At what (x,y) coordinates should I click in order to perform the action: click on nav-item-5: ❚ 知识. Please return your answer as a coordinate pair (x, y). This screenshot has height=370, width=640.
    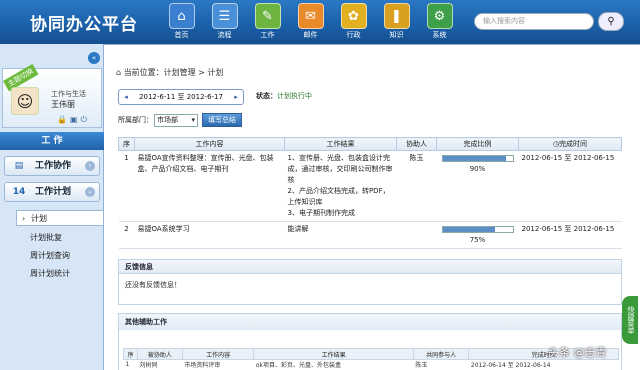
    Looking at the image, I should click on (396, 21).